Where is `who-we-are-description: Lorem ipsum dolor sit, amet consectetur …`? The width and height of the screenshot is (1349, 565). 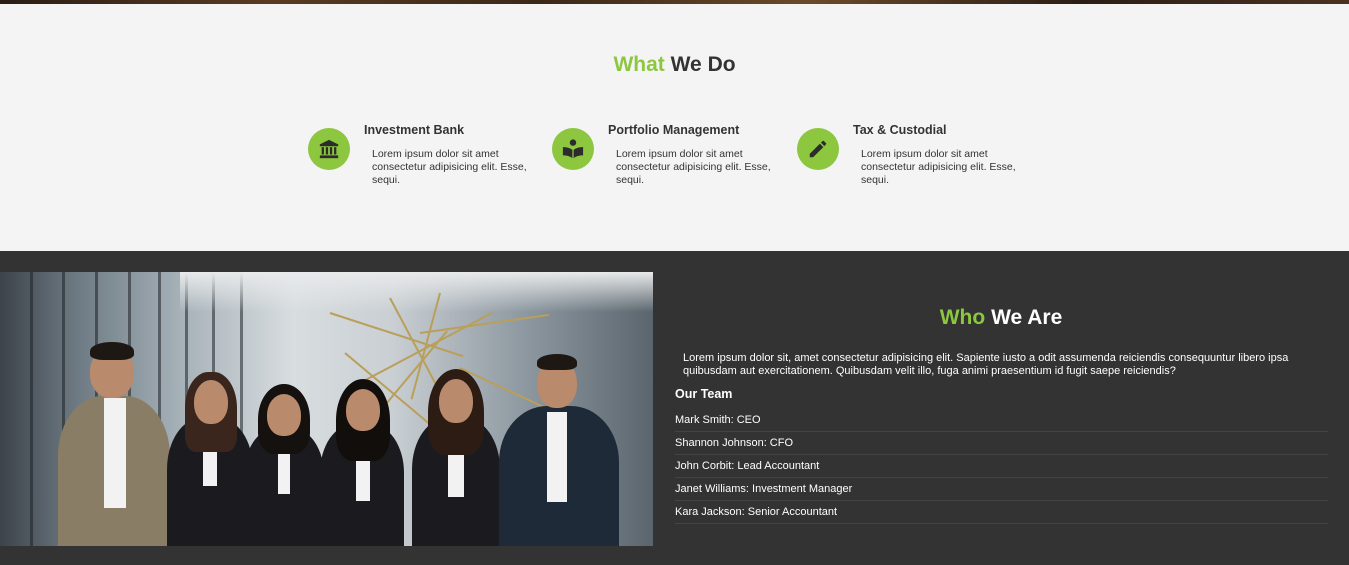 who-we-are-description: Lorem ipsum dolor sit, amet consectetur … is located at coordinates (986, 364).